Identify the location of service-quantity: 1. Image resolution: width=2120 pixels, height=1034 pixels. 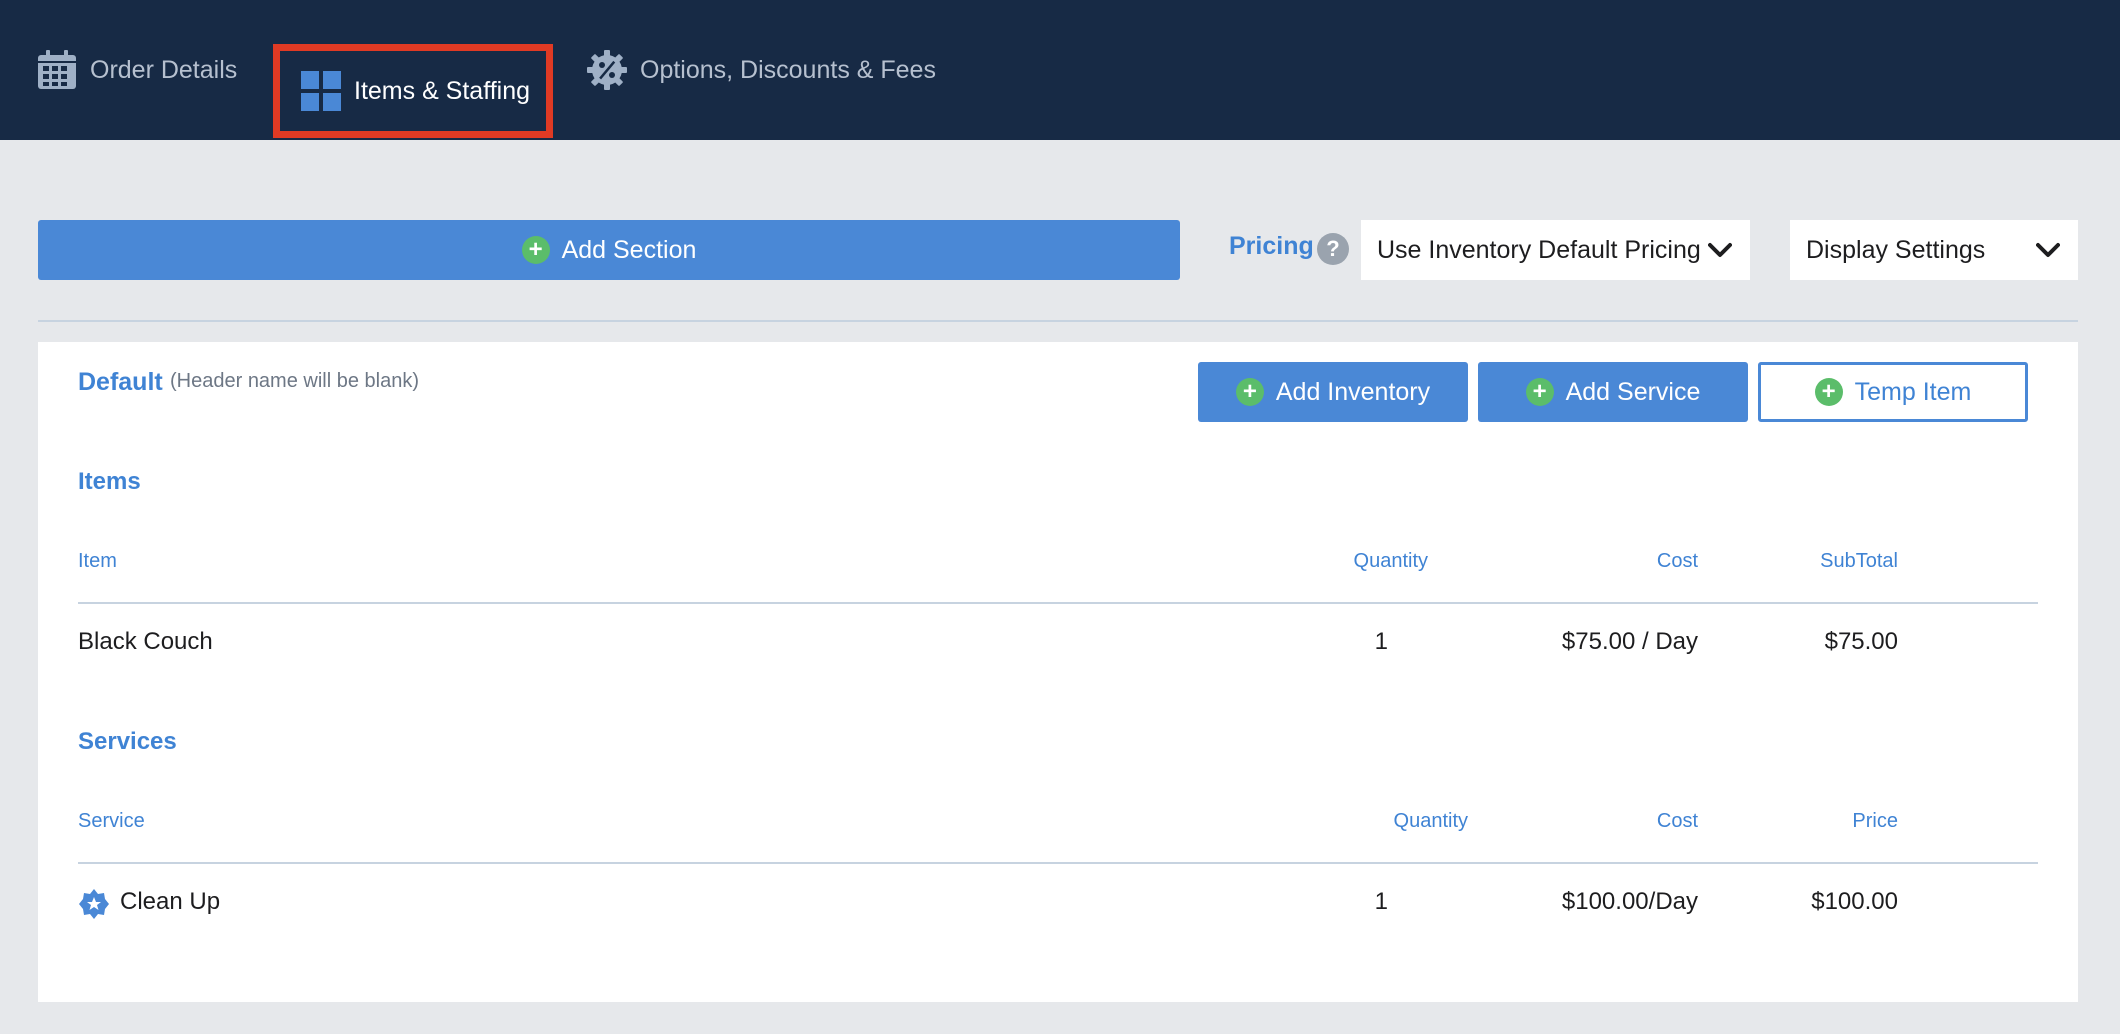
(1381, 901).